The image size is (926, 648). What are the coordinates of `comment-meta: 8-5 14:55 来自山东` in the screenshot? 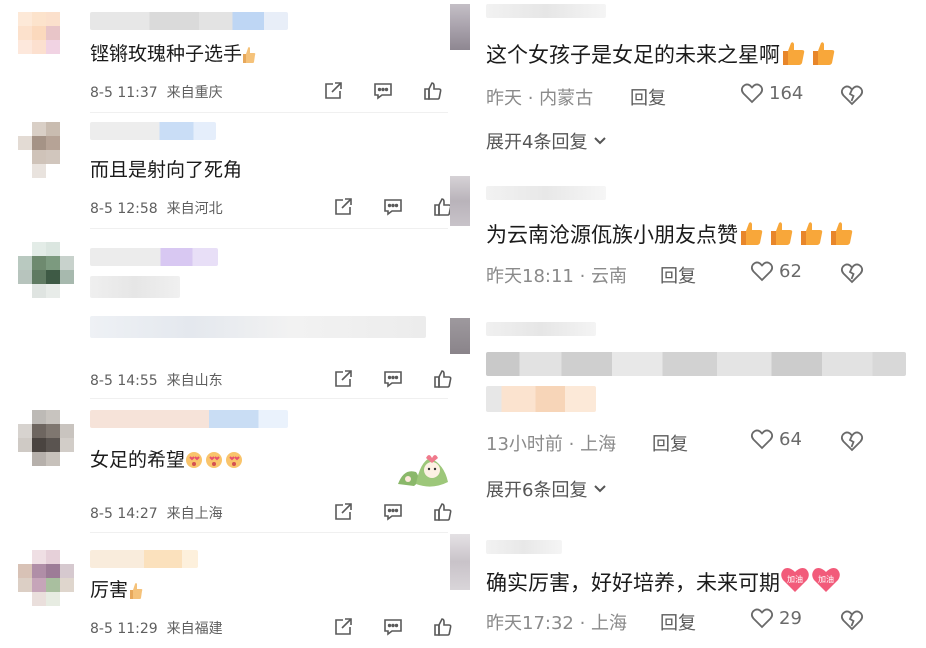 It's located at (156, 381).